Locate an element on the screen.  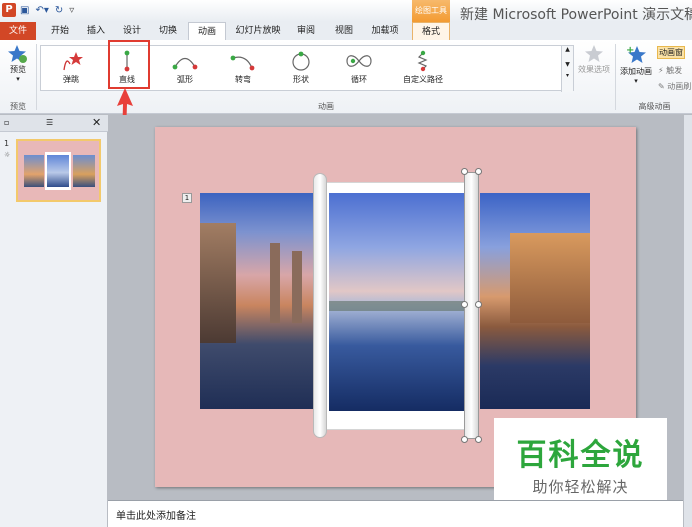
add-animation-star-icon: + is located at coordinates (636, 54).